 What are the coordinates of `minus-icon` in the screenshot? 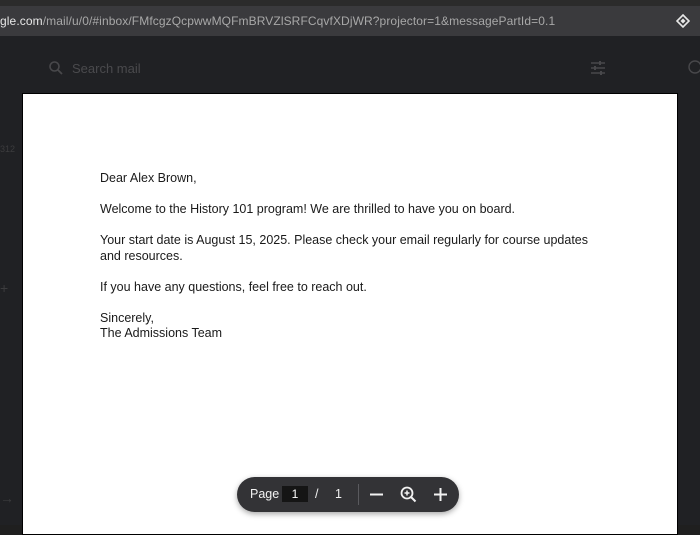 It's located at (376, 494).